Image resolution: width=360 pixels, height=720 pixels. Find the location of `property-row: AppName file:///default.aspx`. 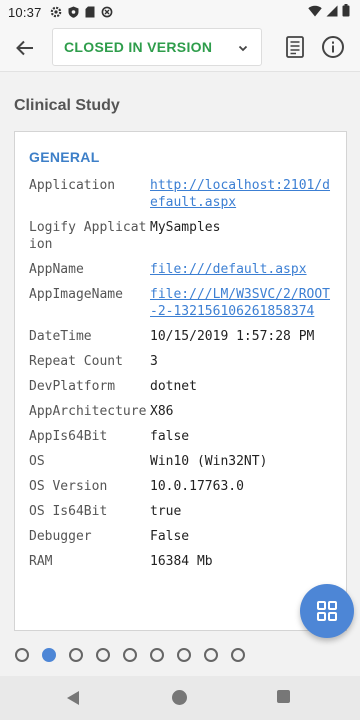

property-row: AppName file:///default.aspx is located at coordinates (184, 269).